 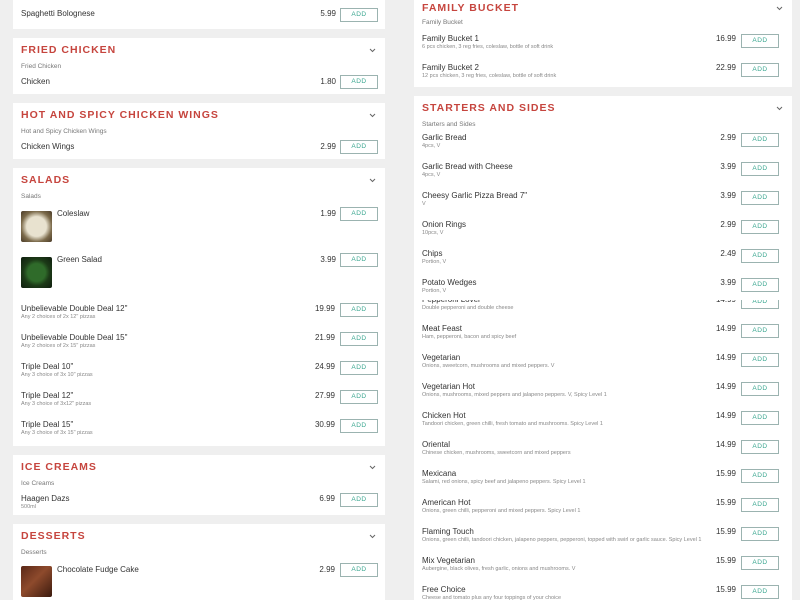 I want to click on item-name: Triple Deal 12", so click(x=47, y=395).